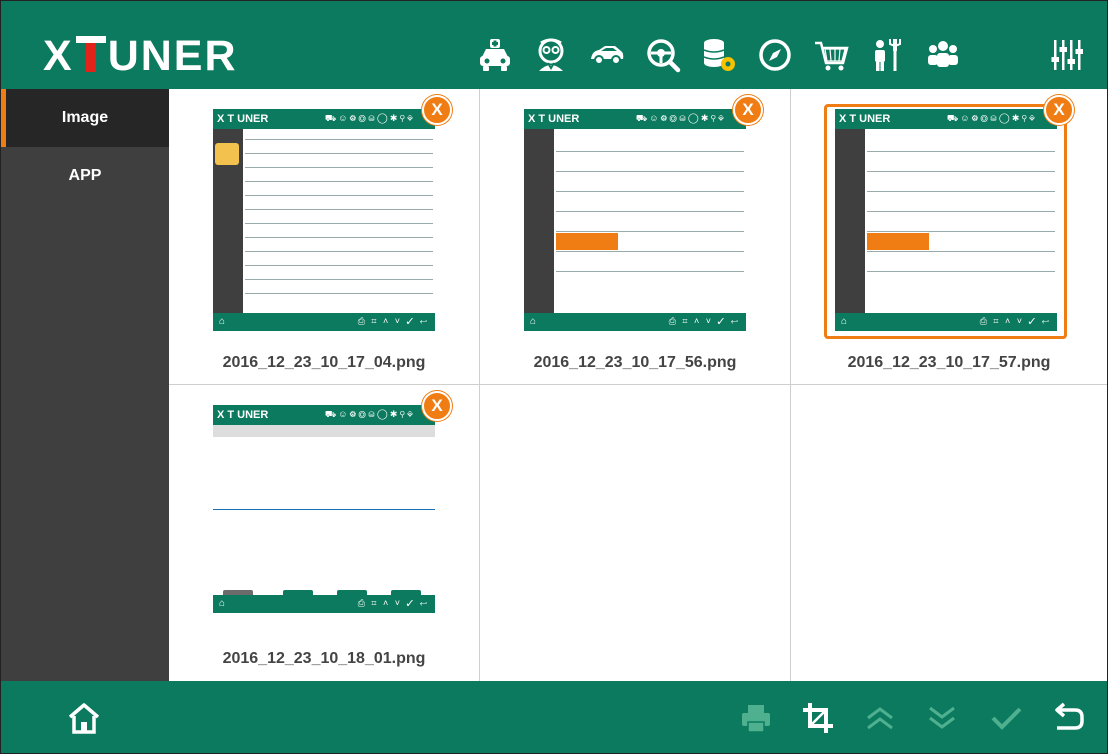  What do you see at coordinates (551, 55) in the screenshot?
I see `doctor-icon` at bounding box center [551, 55].